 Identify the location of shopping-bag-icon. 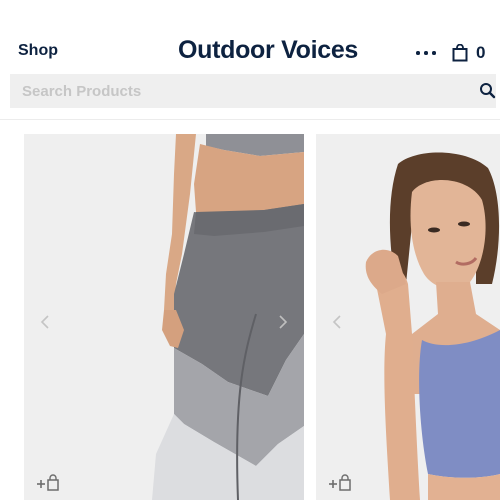
(460, 53).